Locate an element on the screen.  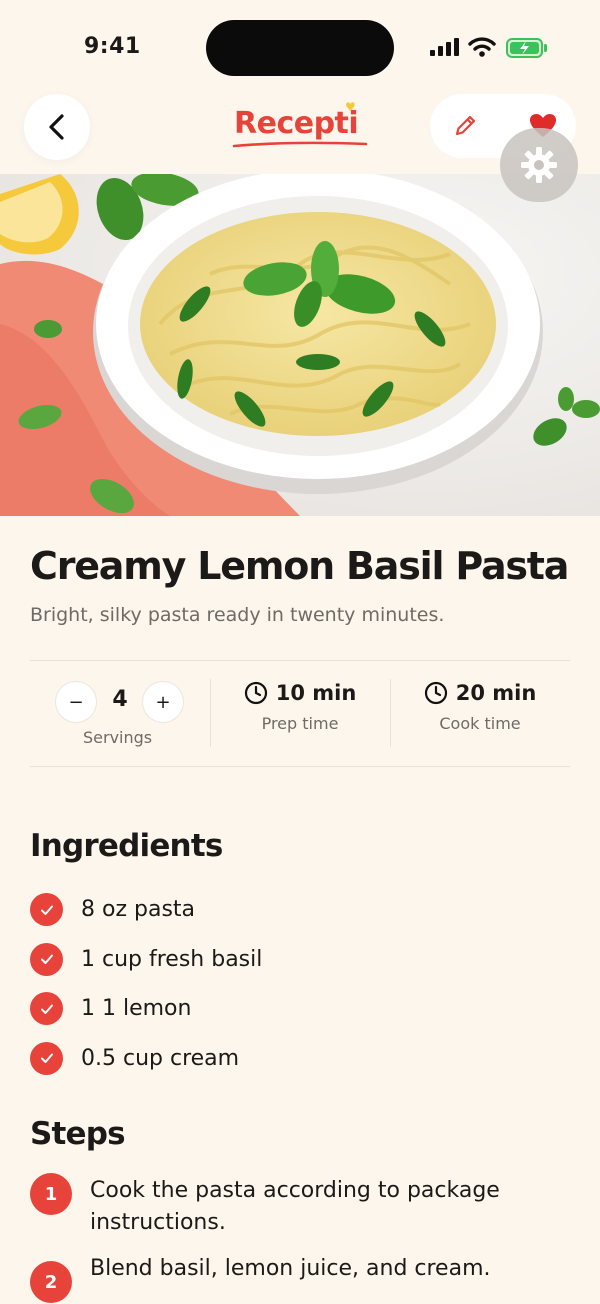
cook-time-stat: 20 min Cook time is located at coordinates (480, 713).